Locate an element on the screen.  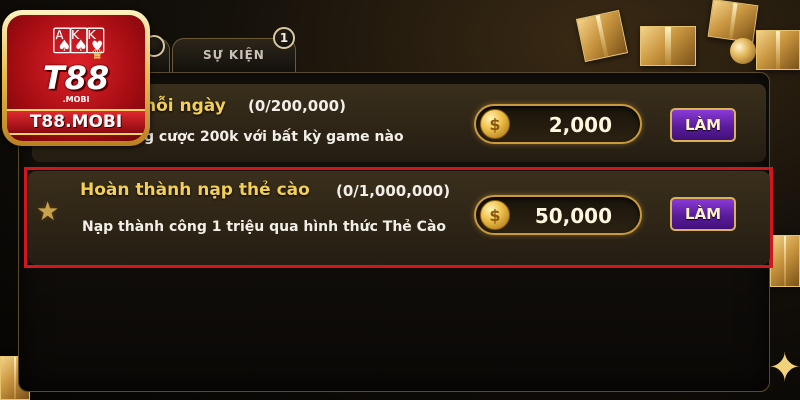
reward-pill: $ 2,000 is located at coordinates (558, 124).